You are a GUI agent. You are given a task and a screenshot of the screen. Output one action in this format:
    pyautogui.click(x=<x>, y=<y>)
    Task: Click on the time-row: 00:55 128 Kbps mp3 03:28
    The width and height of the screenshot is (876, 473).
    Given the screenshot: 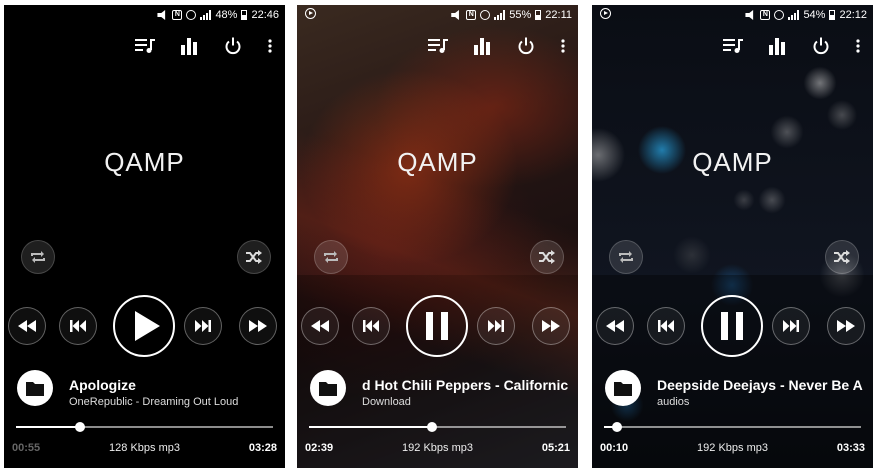 What is the action you would take?
    pyautogui.click(x=144, y=448)
    